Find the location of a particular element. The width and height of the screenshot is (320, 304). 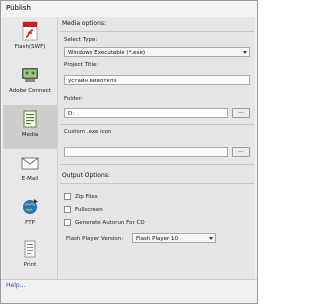

sidebar-item-label: FTP is located at coordinates (30, 223).